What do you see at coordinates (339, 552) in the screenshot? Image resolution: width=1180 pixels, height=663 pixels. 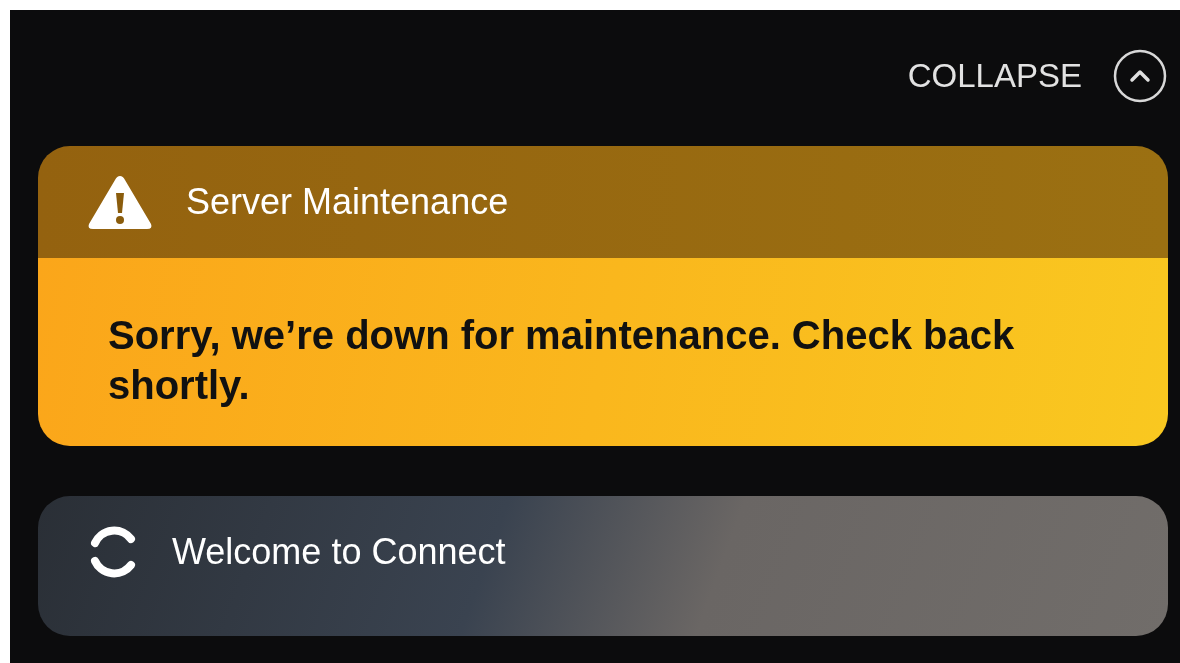 I see `notification-title: Welcome to Connect` at bounding box center [339, 552].